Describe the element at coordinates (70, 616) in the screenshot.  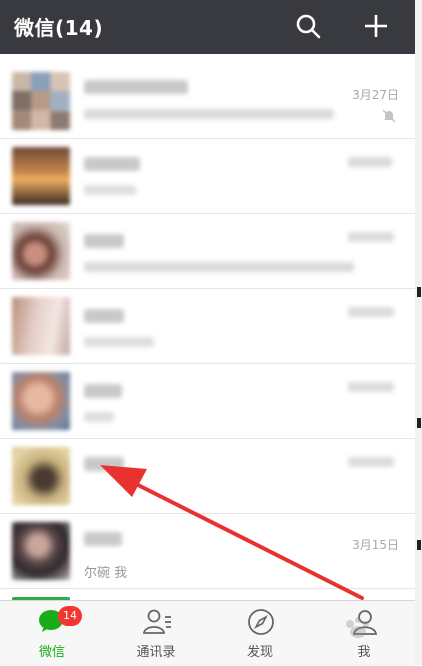
I see `unread-badge: 14` at that location.